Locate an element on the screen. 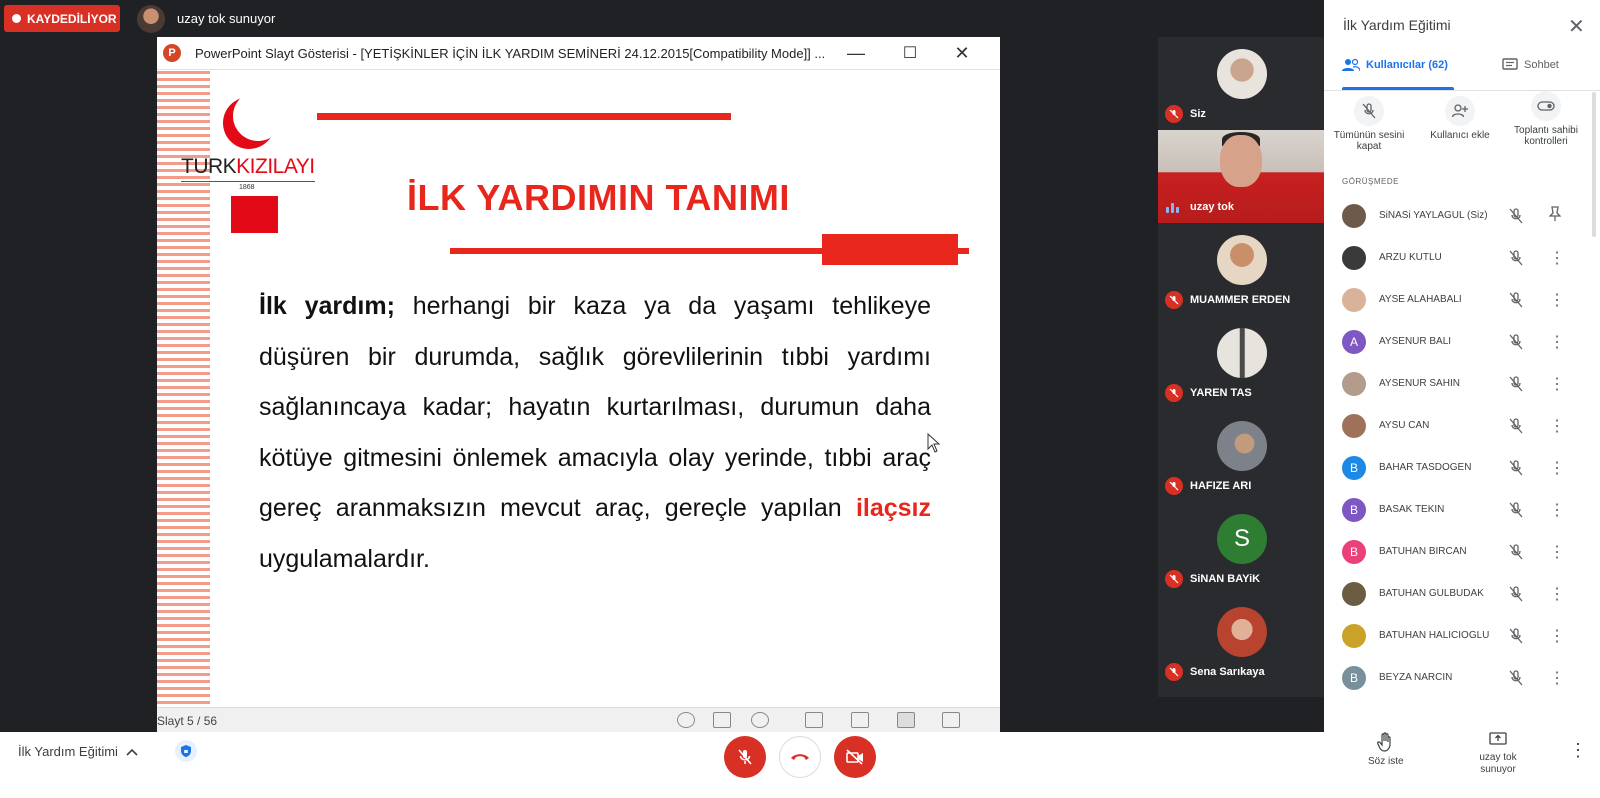 The height and width of the screenshot is (798, 1600). tab-users: Kullanıcılar (62) is located at coordinates (1395, 65).